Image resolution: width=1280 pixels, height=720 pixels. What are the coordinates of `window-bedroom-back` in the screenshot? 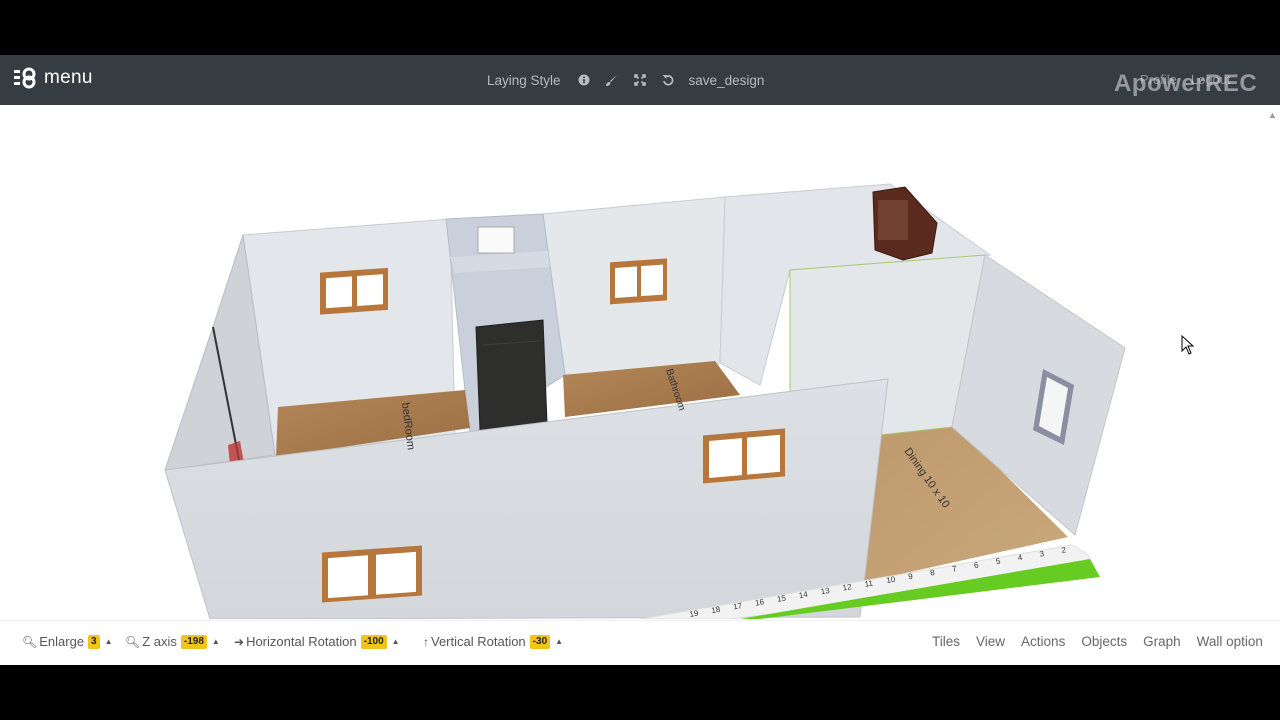 It's located at (354, 291).